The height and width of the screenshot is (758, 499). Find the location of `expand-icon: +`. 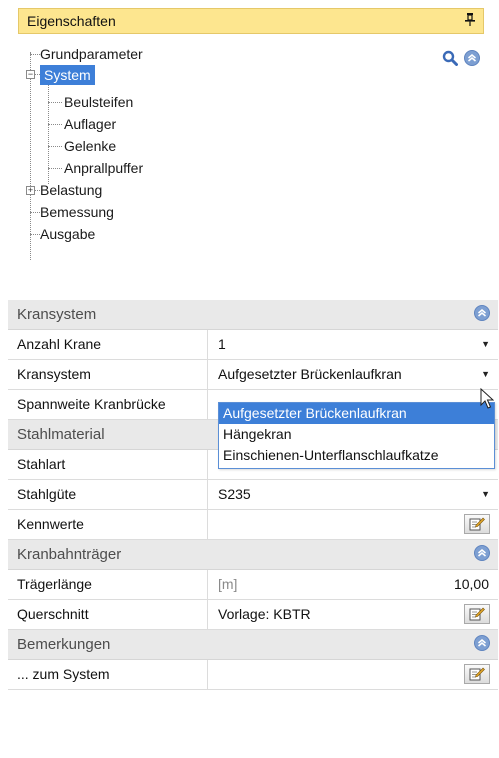

expand-icon: + is located at coordinates (30, 190).